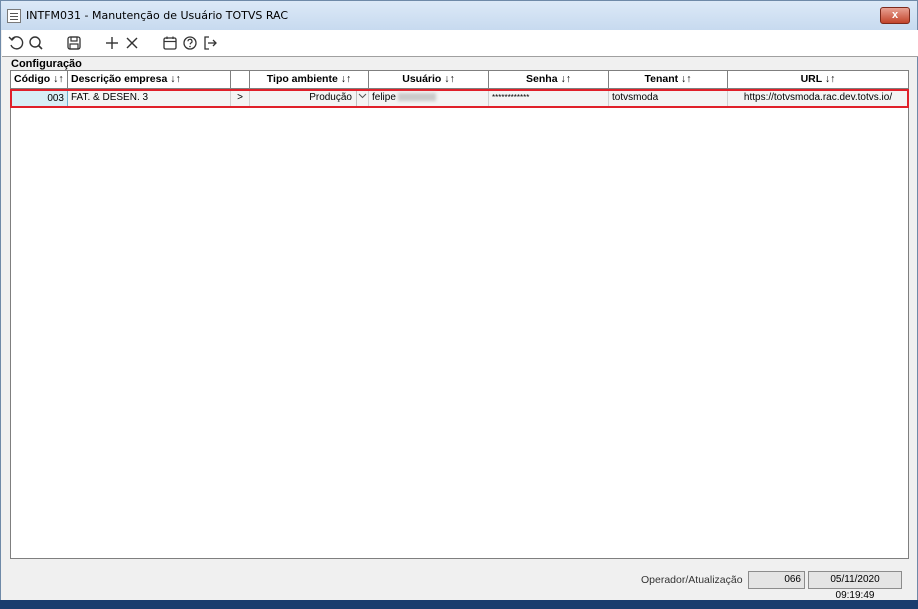  What do you see at coordinates (895, 15) in the screenshot?
I see `close-button: x` at bounding box center [895, 15].